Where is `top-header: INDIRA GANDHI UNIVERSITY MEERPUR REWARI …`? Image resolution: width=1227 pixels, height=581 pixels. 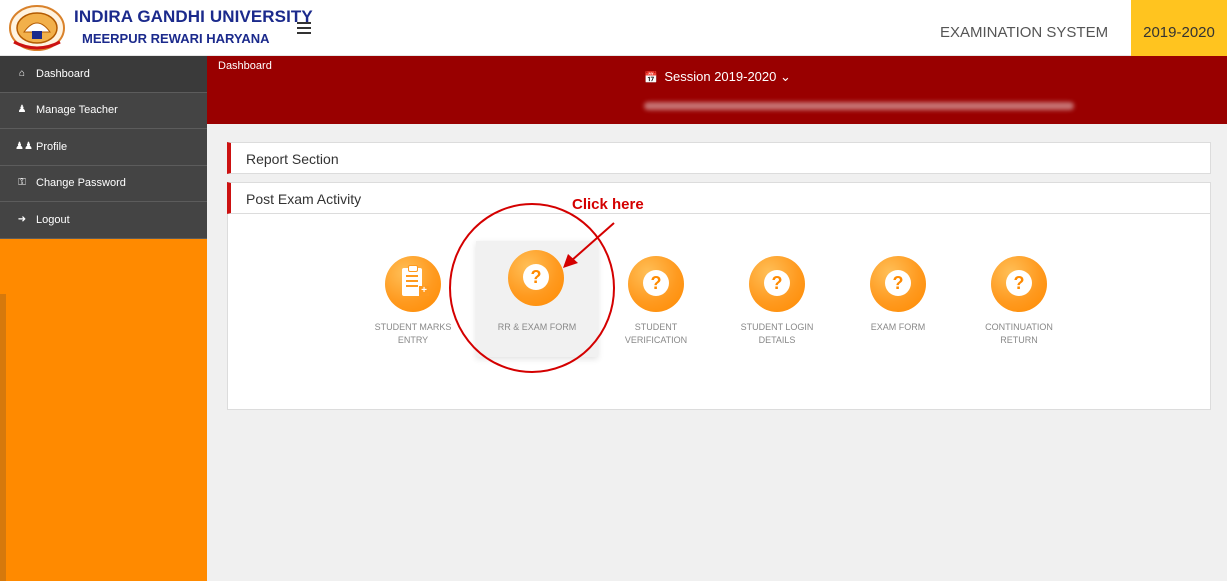 top-header: INDIRA GANDHI UNIVERSITY MEERPUR REWARI … is located at coordinates (613, 28).